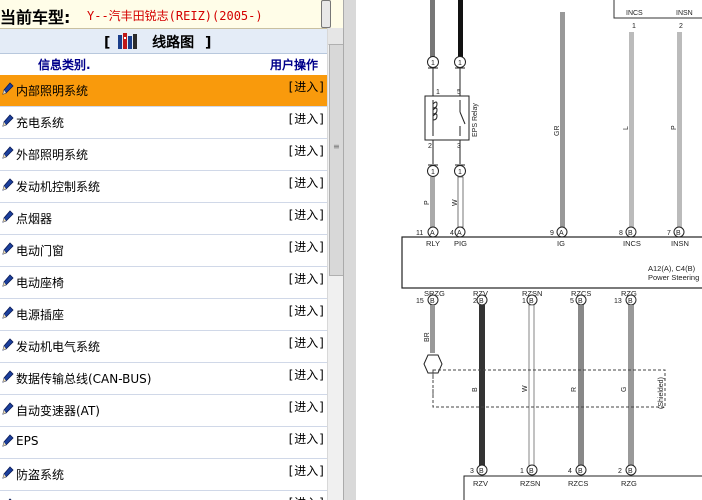 The width and height of the screenshot is (702, 500). Describe the element at coordinates (335, 36) in the screenshot. I see `scroll-up-button` at that location.